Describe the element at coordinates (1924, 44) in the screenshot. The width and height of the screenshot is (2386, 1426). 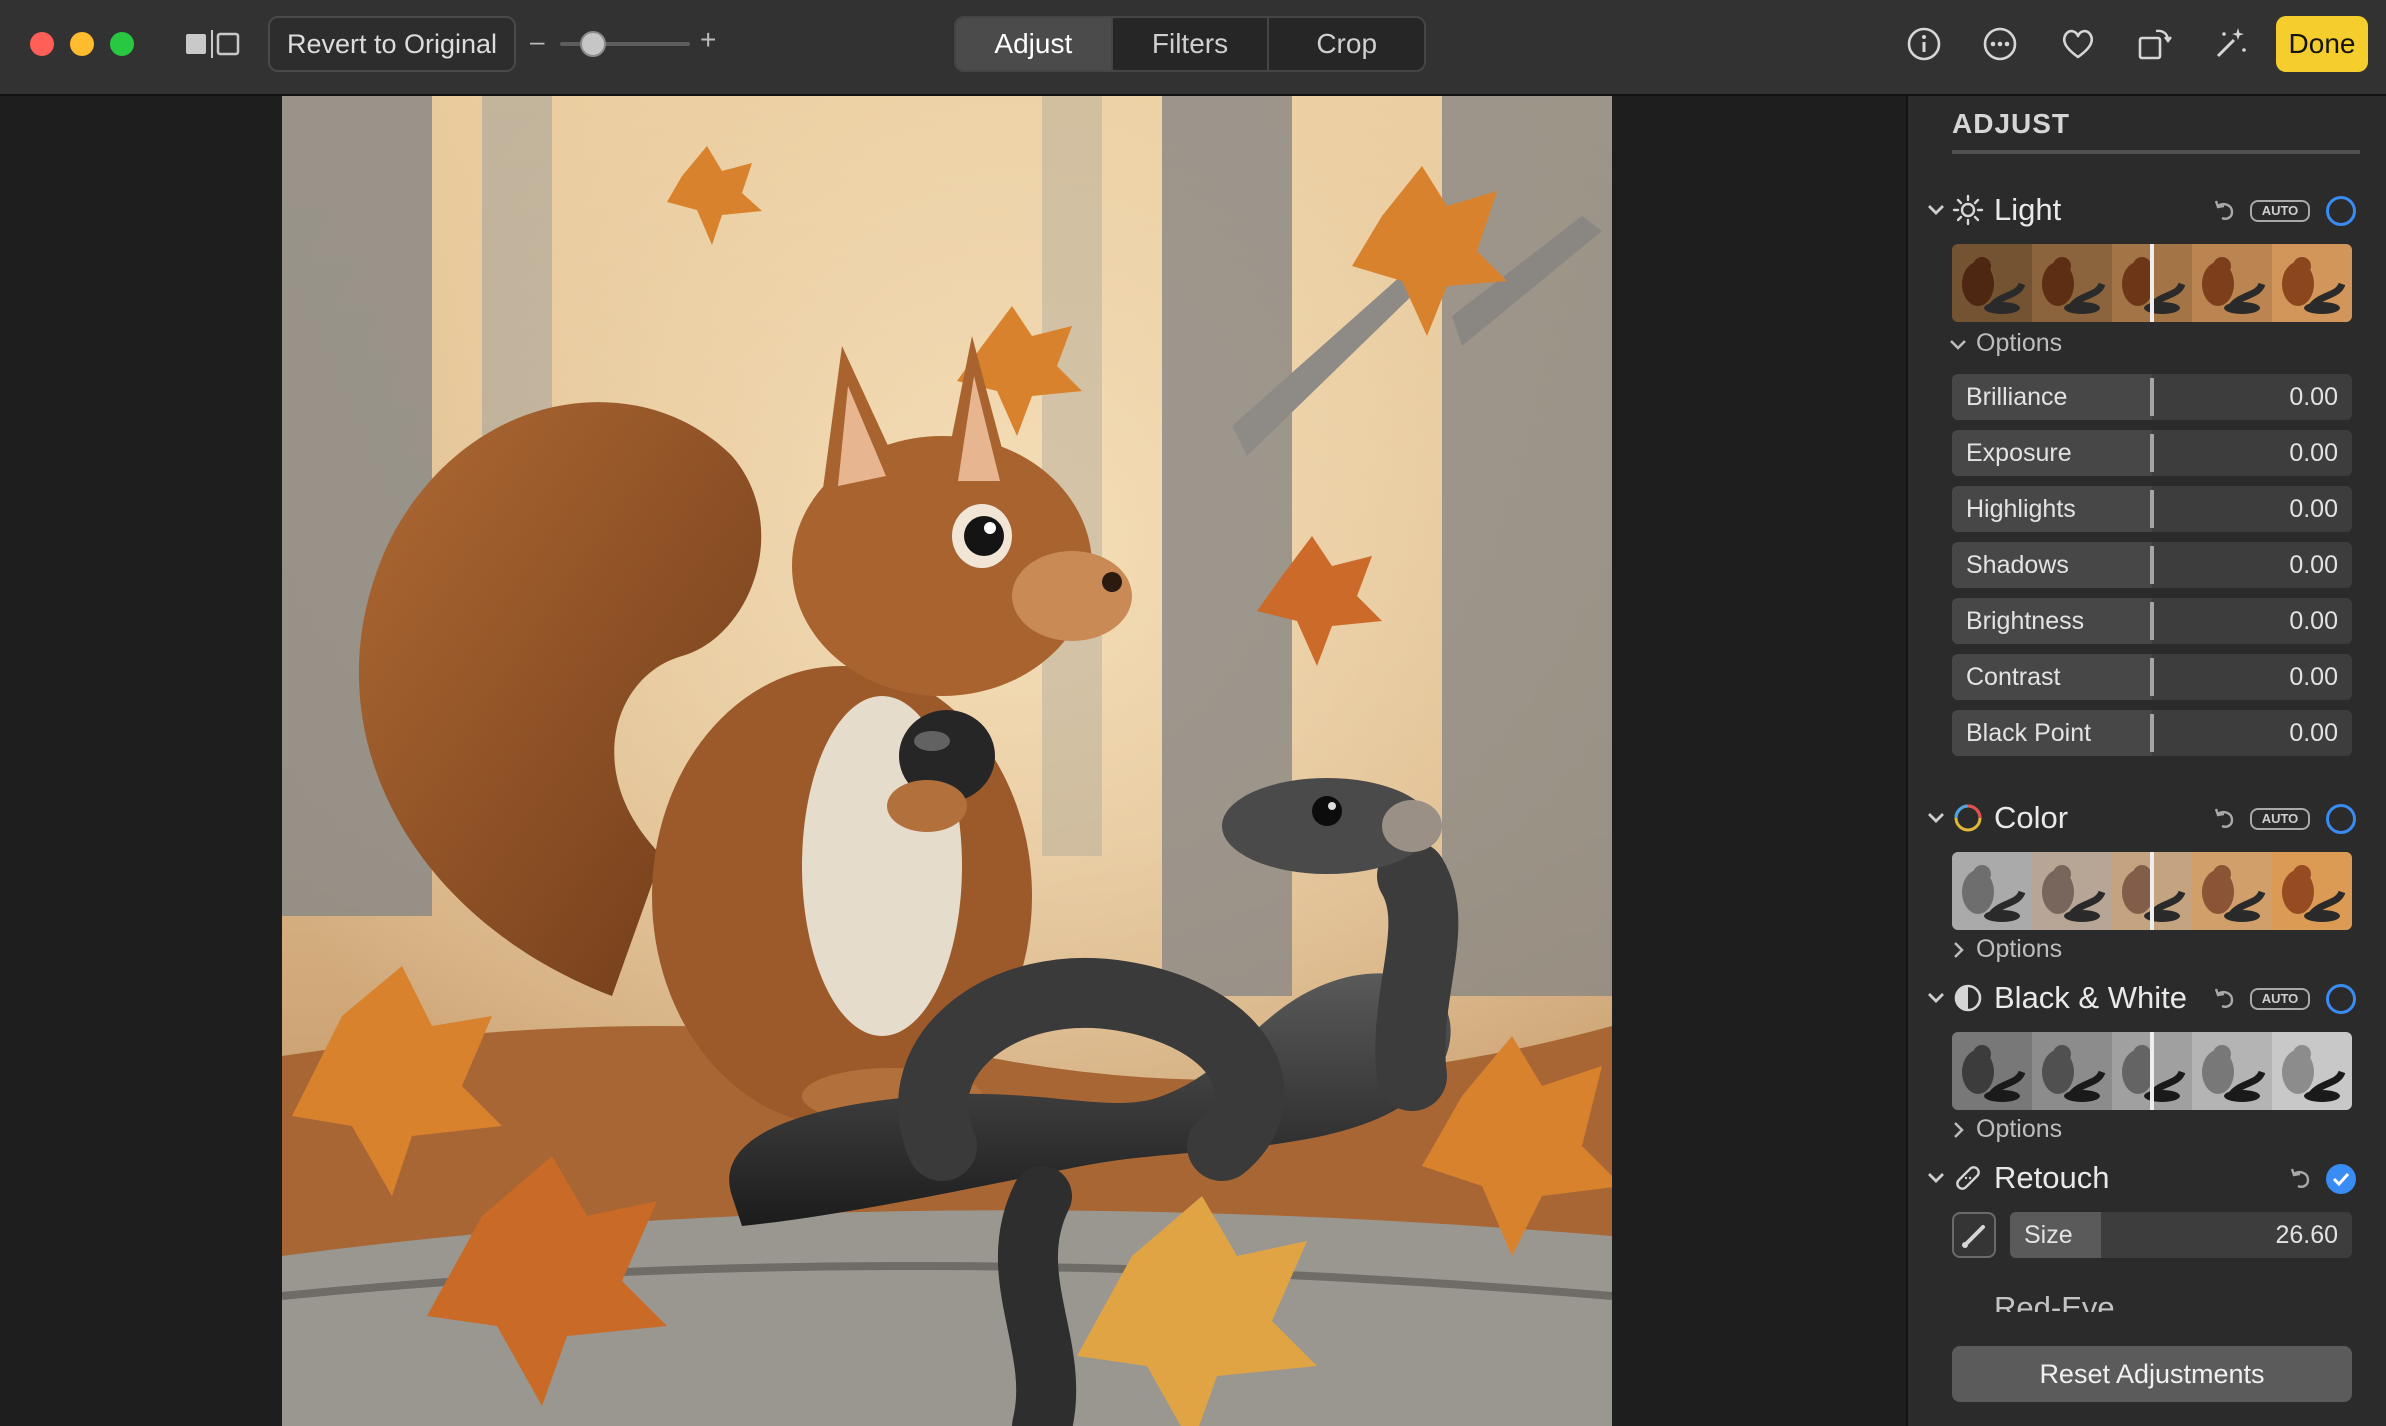
I see `info-icon` at that location.